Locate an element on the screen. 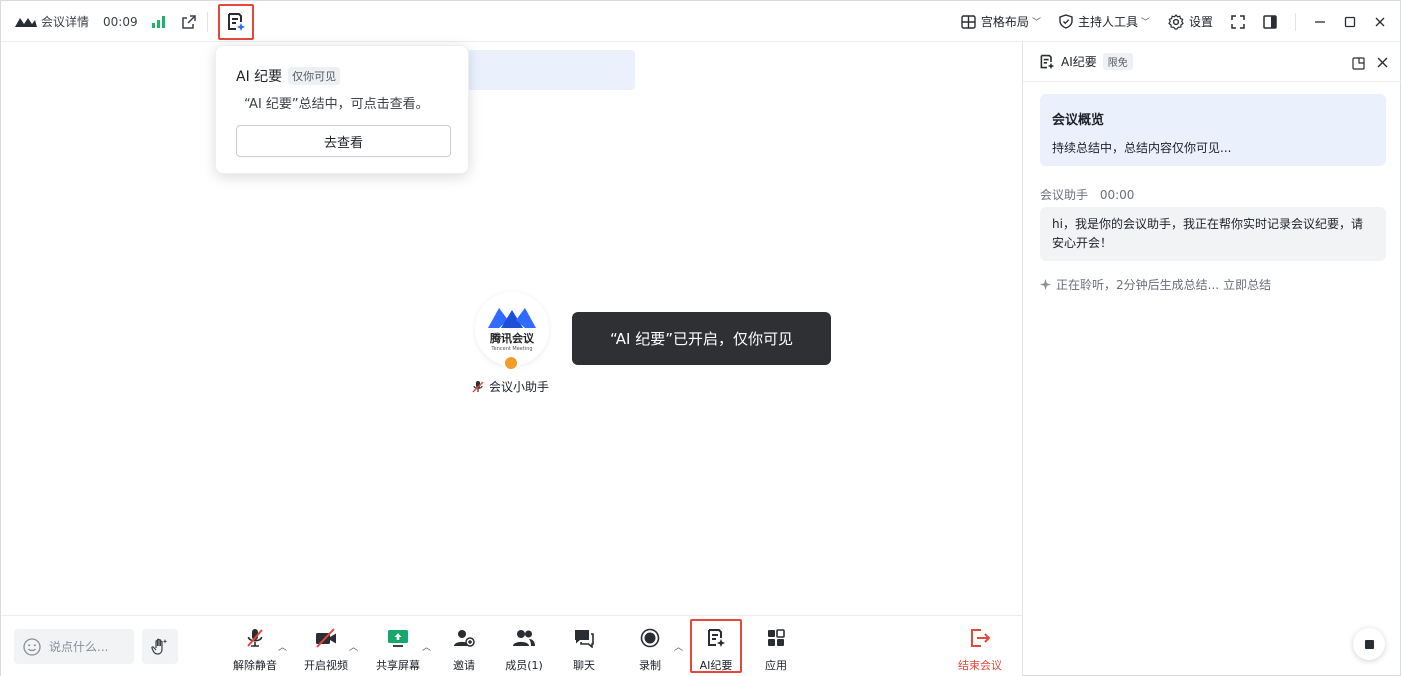 Image resolution: width=1401 pixels, height=676 pixels. layout-menu-label: 宫格布局 is located at coordinates (1004, 22).